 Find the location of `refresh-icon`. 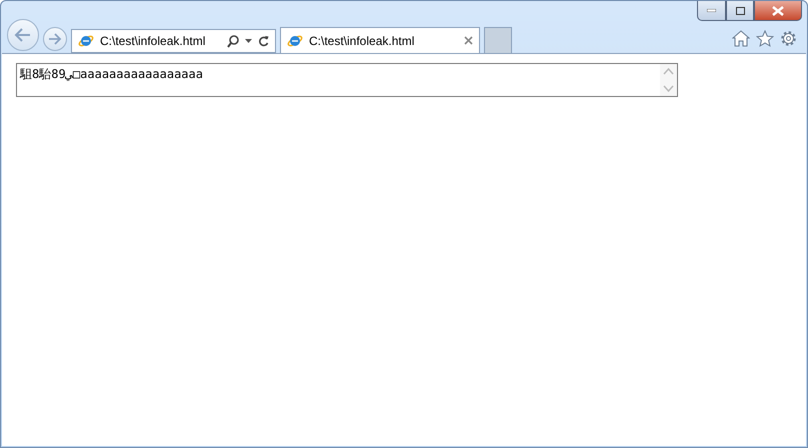

refresh-icon is located at coordinates (263, 41).